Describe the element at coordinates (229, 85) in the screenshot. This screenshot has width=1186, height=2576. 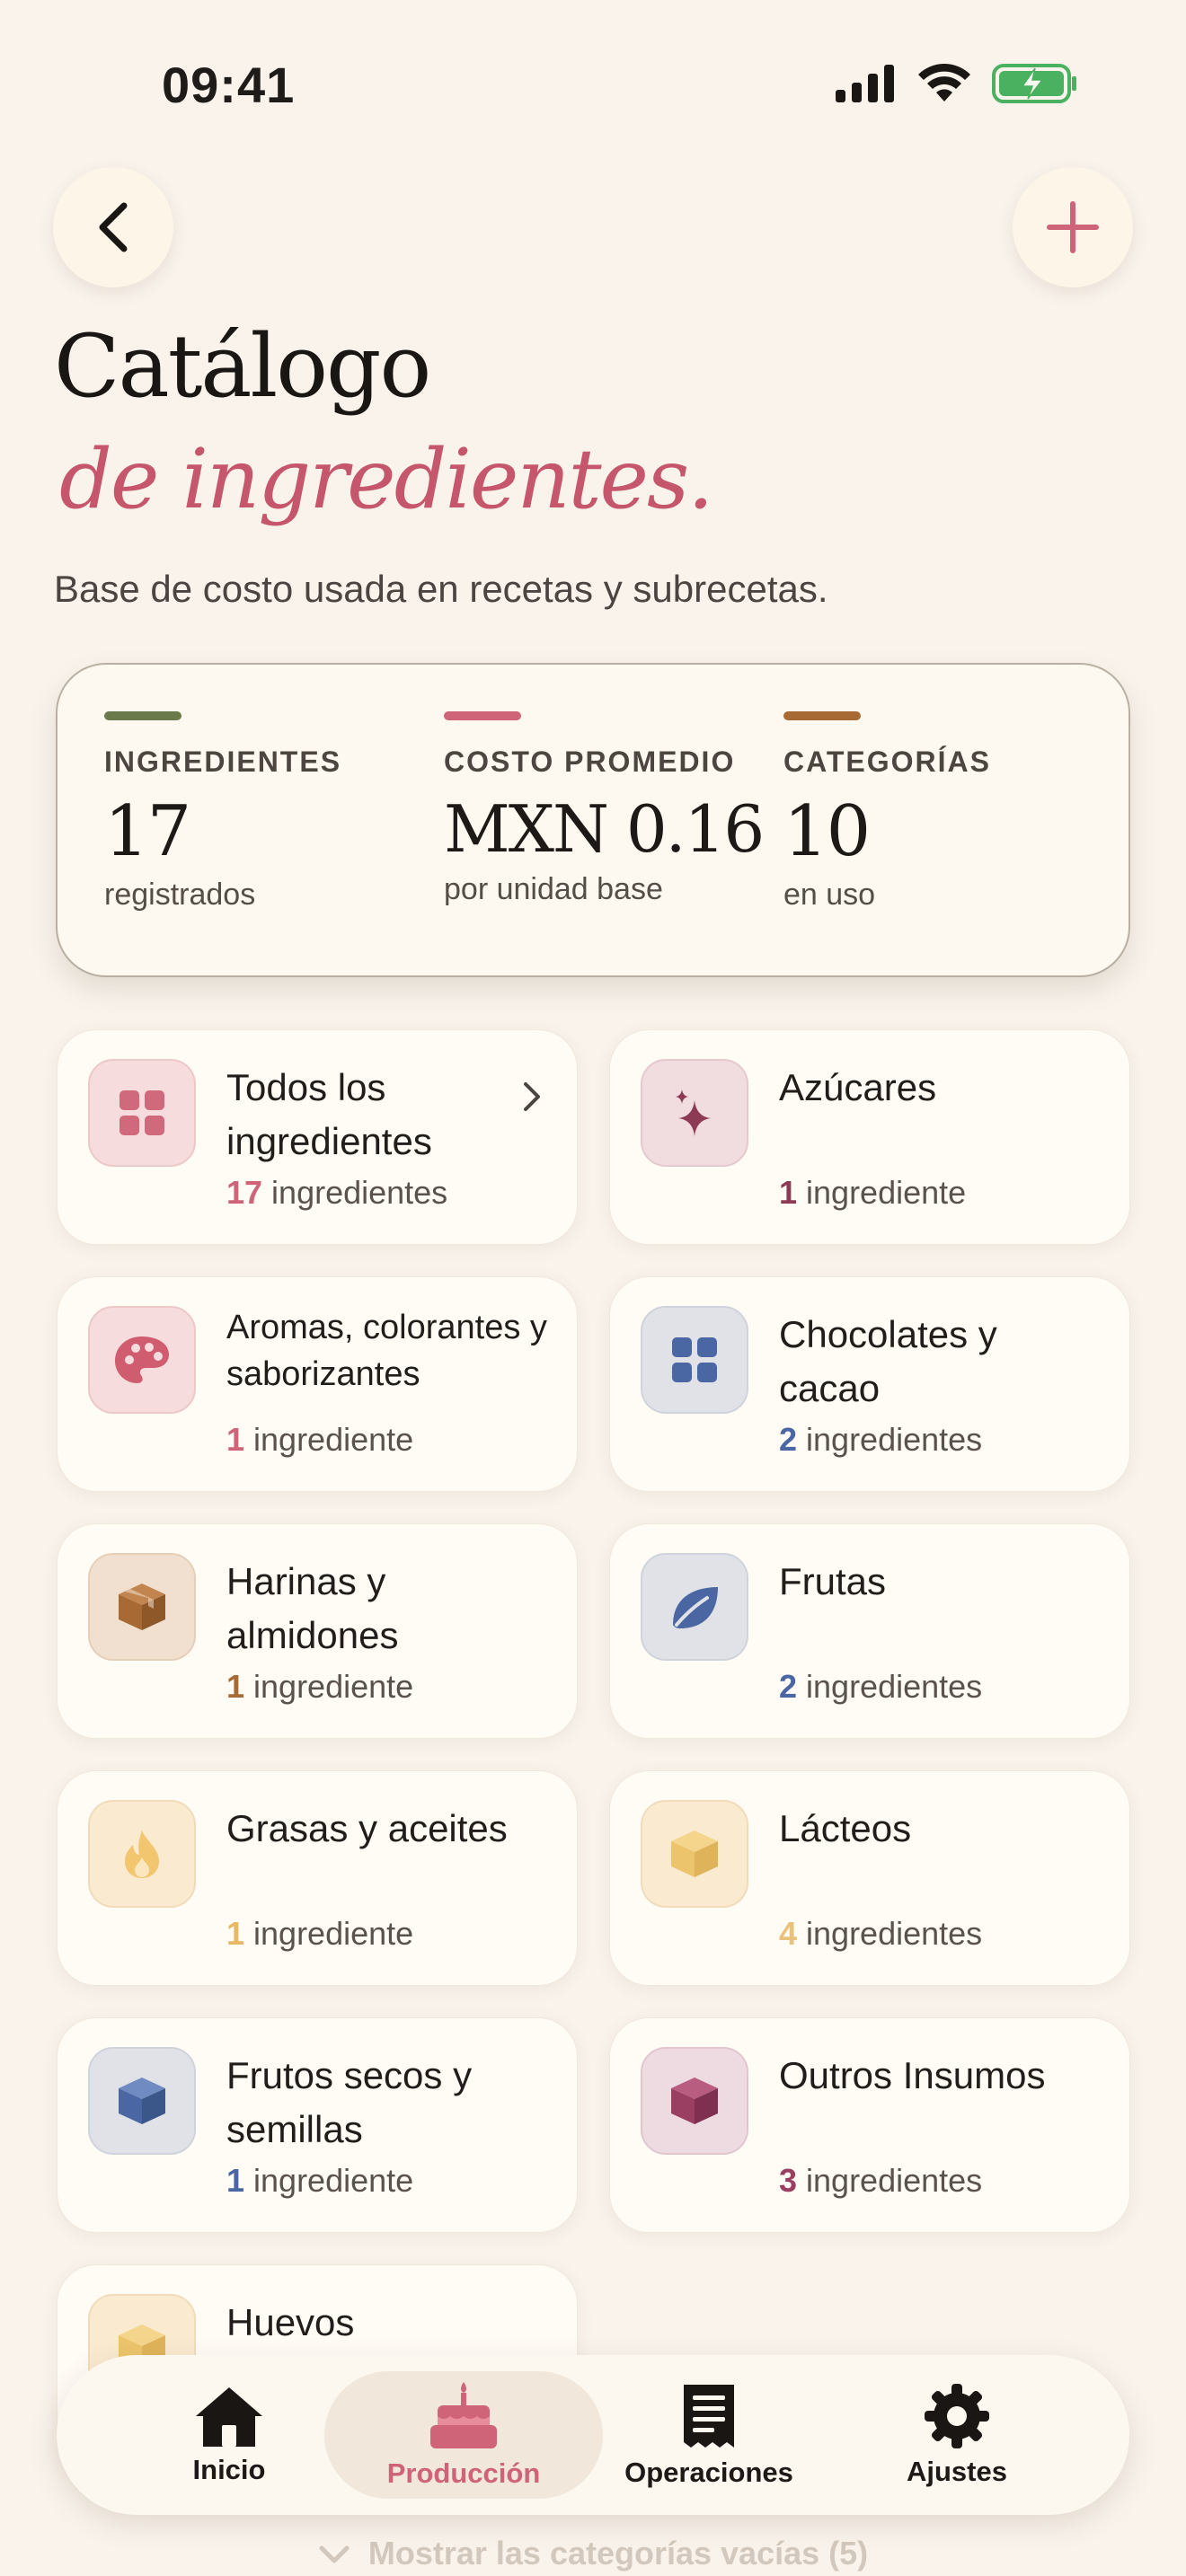
I see `status-time: 09:41` at that location.